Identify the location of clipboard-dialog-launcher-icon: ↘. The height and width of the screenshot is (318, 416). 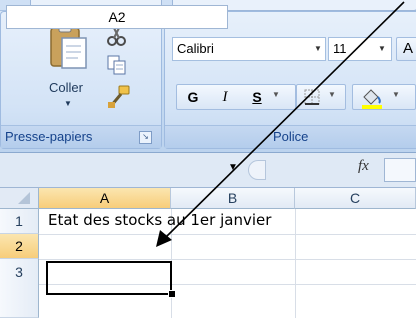
(145, 137).